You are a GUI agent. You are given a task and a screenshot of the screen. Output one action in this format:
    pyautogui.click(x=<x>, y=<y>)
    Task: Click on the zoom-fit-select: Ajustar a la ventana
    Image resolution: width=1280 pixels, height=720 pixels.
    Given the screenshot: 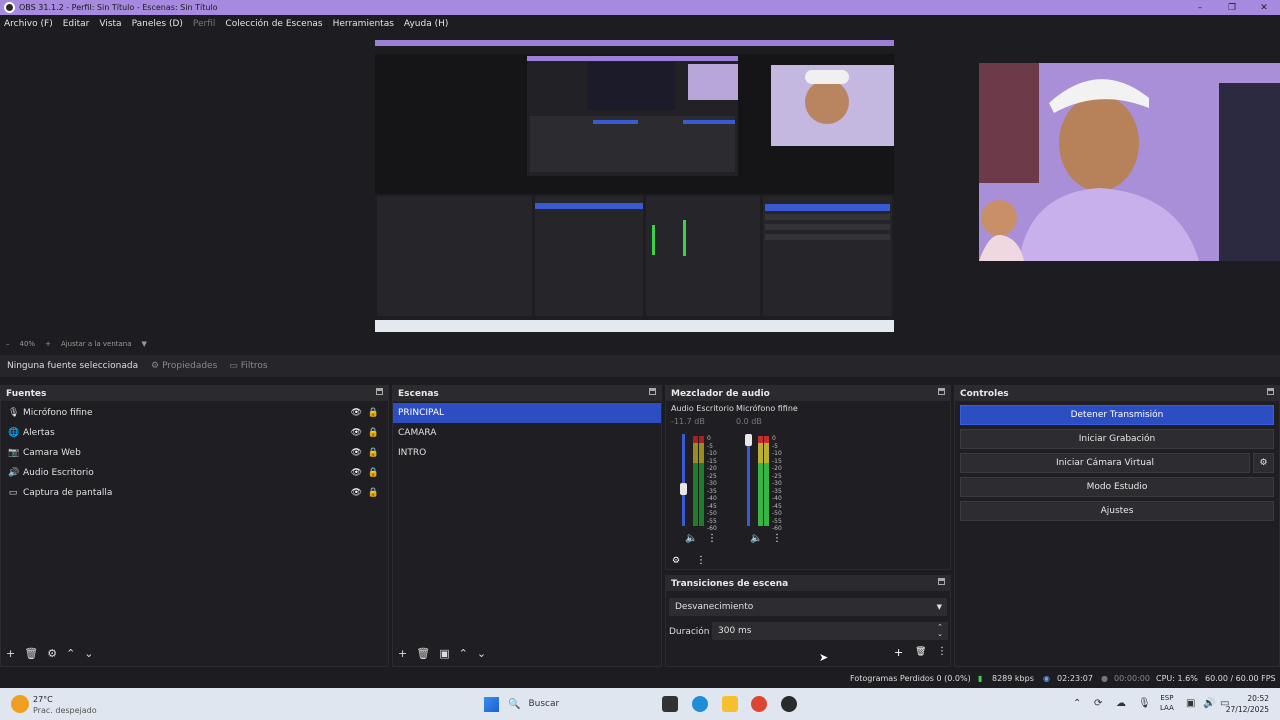 What is the action you would take?
    pyautogui.click(x=96, y=344)
    